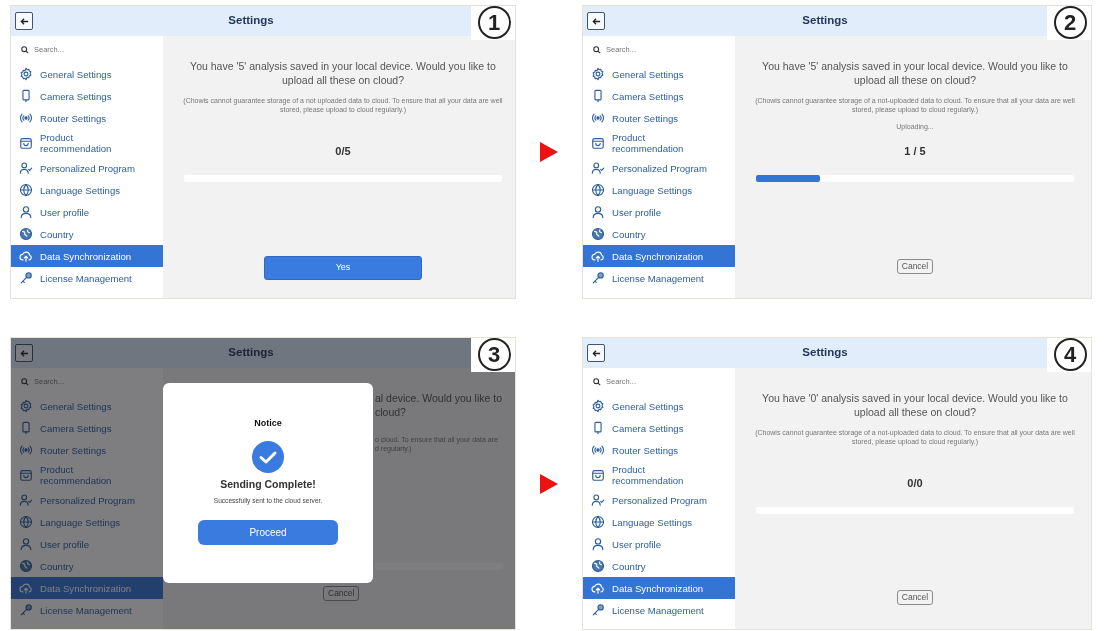 The image size is (1112, 631). What do you see at coordinates (1070, 22) in the screenshot?
I see `step-number: 2` at bounding box center [1070, 22].